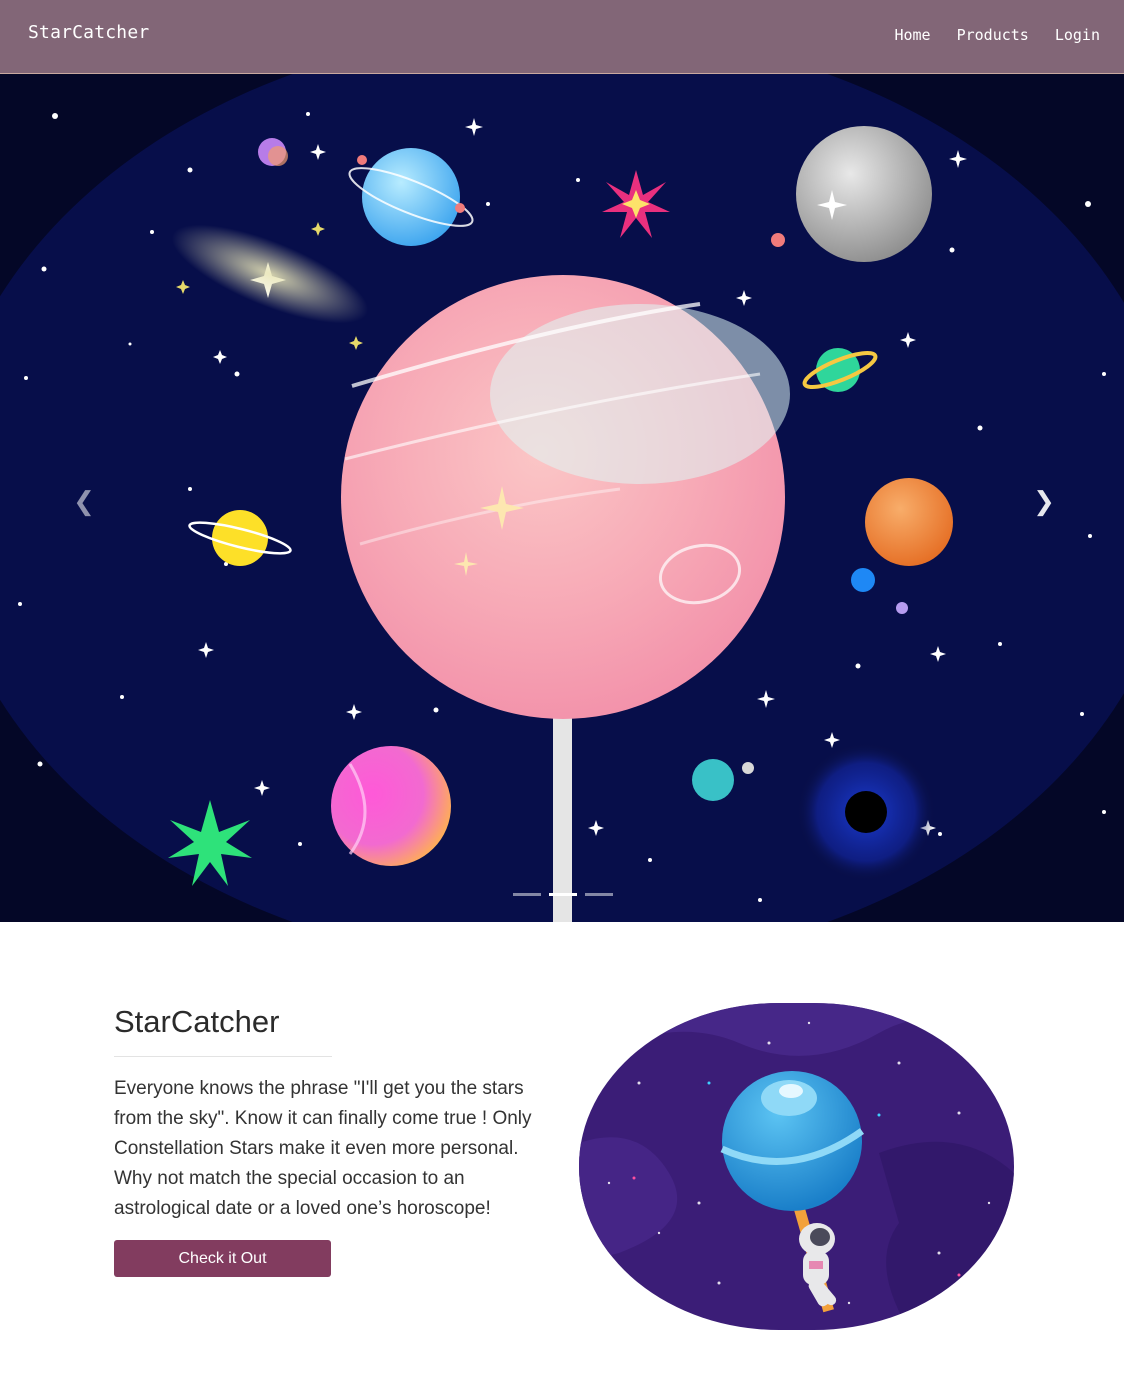 The image size is (1124, 1390). I want to click on title-divider, so click(223, 1056).